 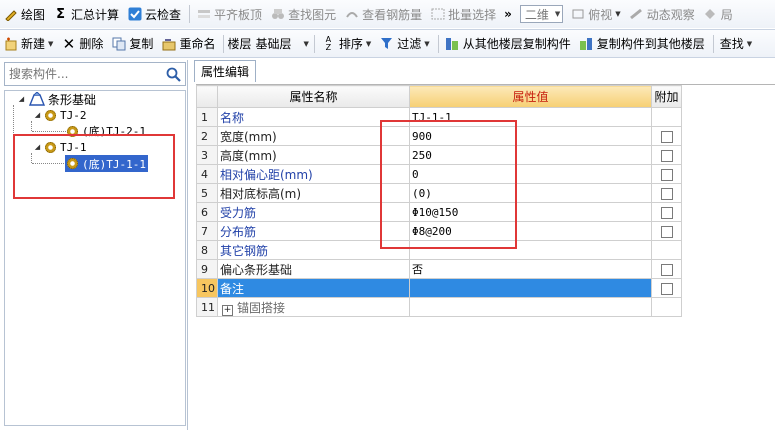 I want to click on find-button: 查找 ▼, so click(x=736, y=44).